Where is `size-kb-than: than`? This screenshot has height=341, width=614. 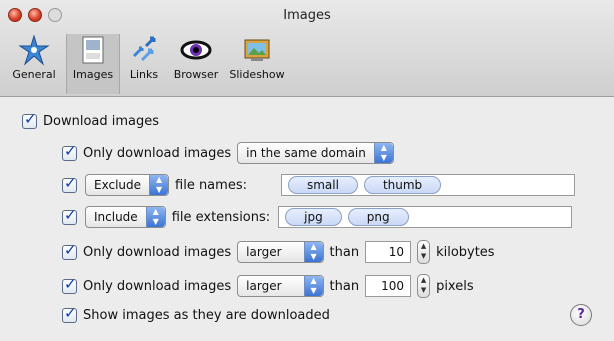 size-kb-than: than is located at coordinates (344, 252).